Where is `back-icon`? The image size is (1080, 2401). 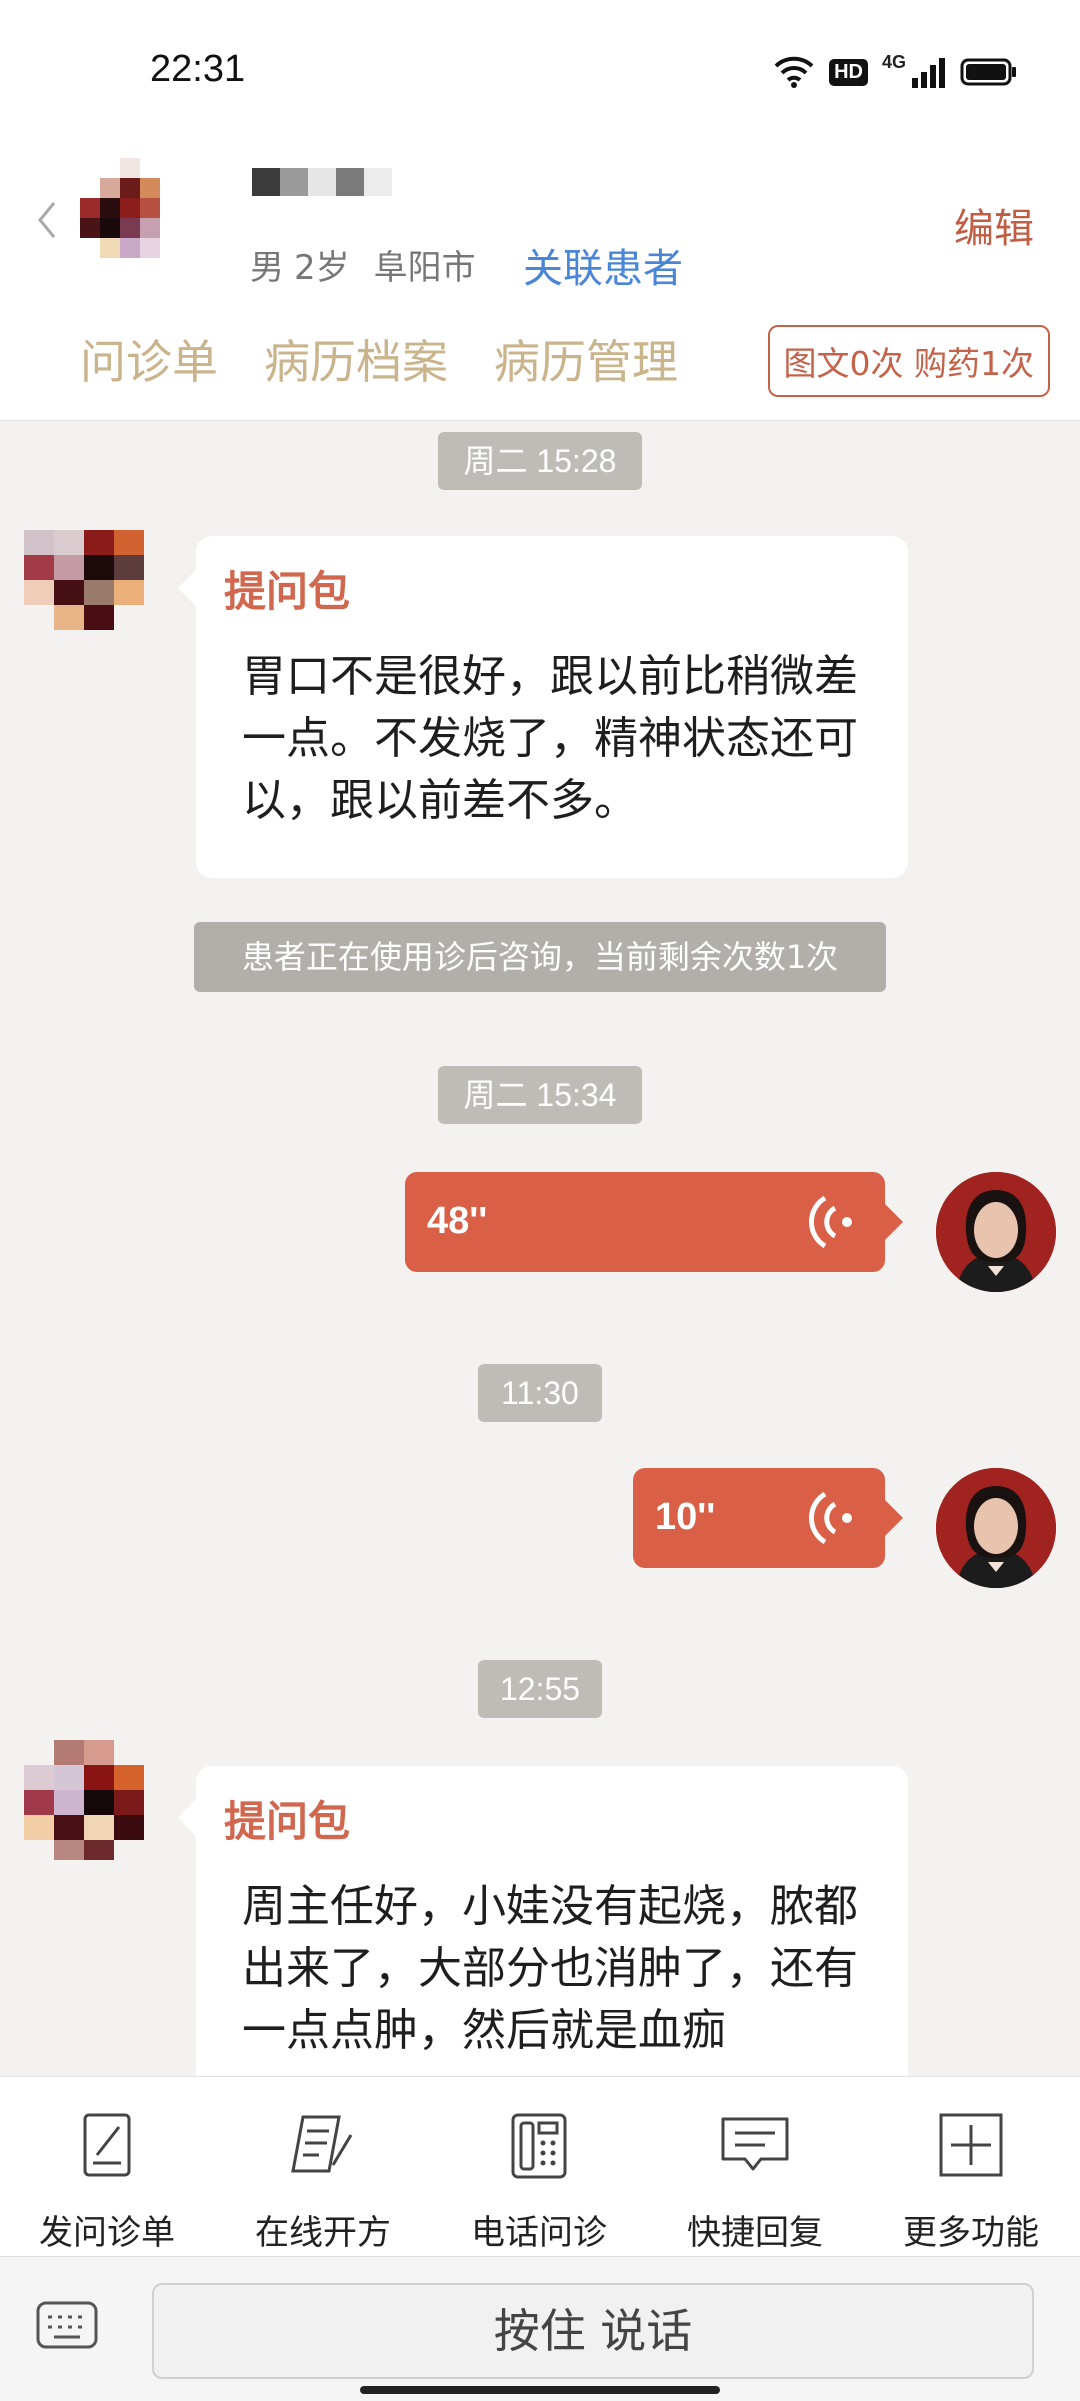 back-icon is located at coordinates (47, 220).